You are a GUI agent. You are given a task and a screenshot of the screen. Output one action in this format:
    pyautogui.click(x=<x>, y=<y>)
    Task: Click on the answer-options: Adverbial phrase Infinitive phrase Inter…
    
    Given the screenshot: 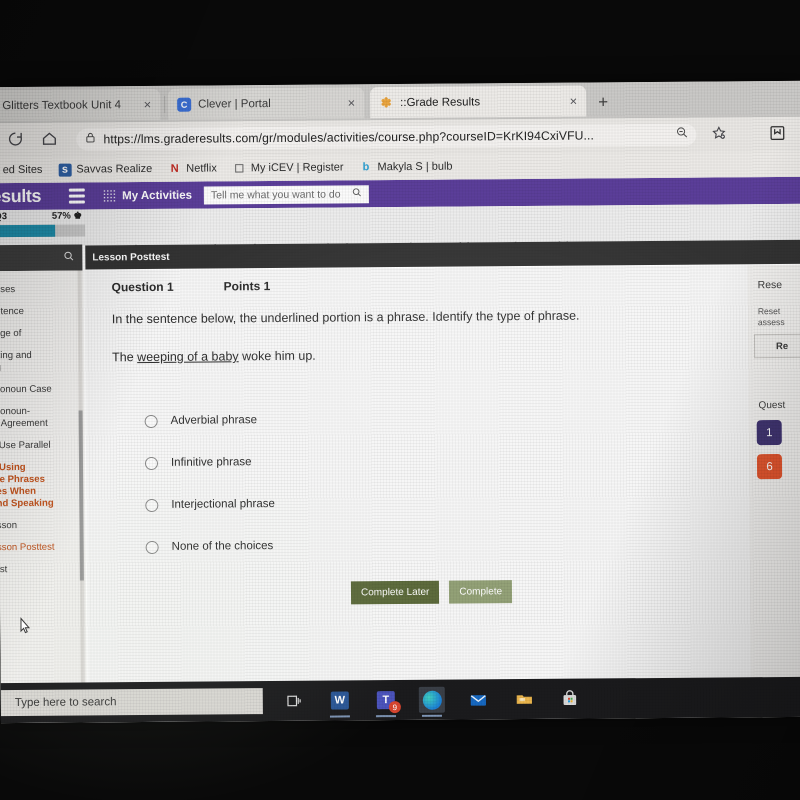 What is the action you would take?
    pyautogui.click(x=354, y=482)
    